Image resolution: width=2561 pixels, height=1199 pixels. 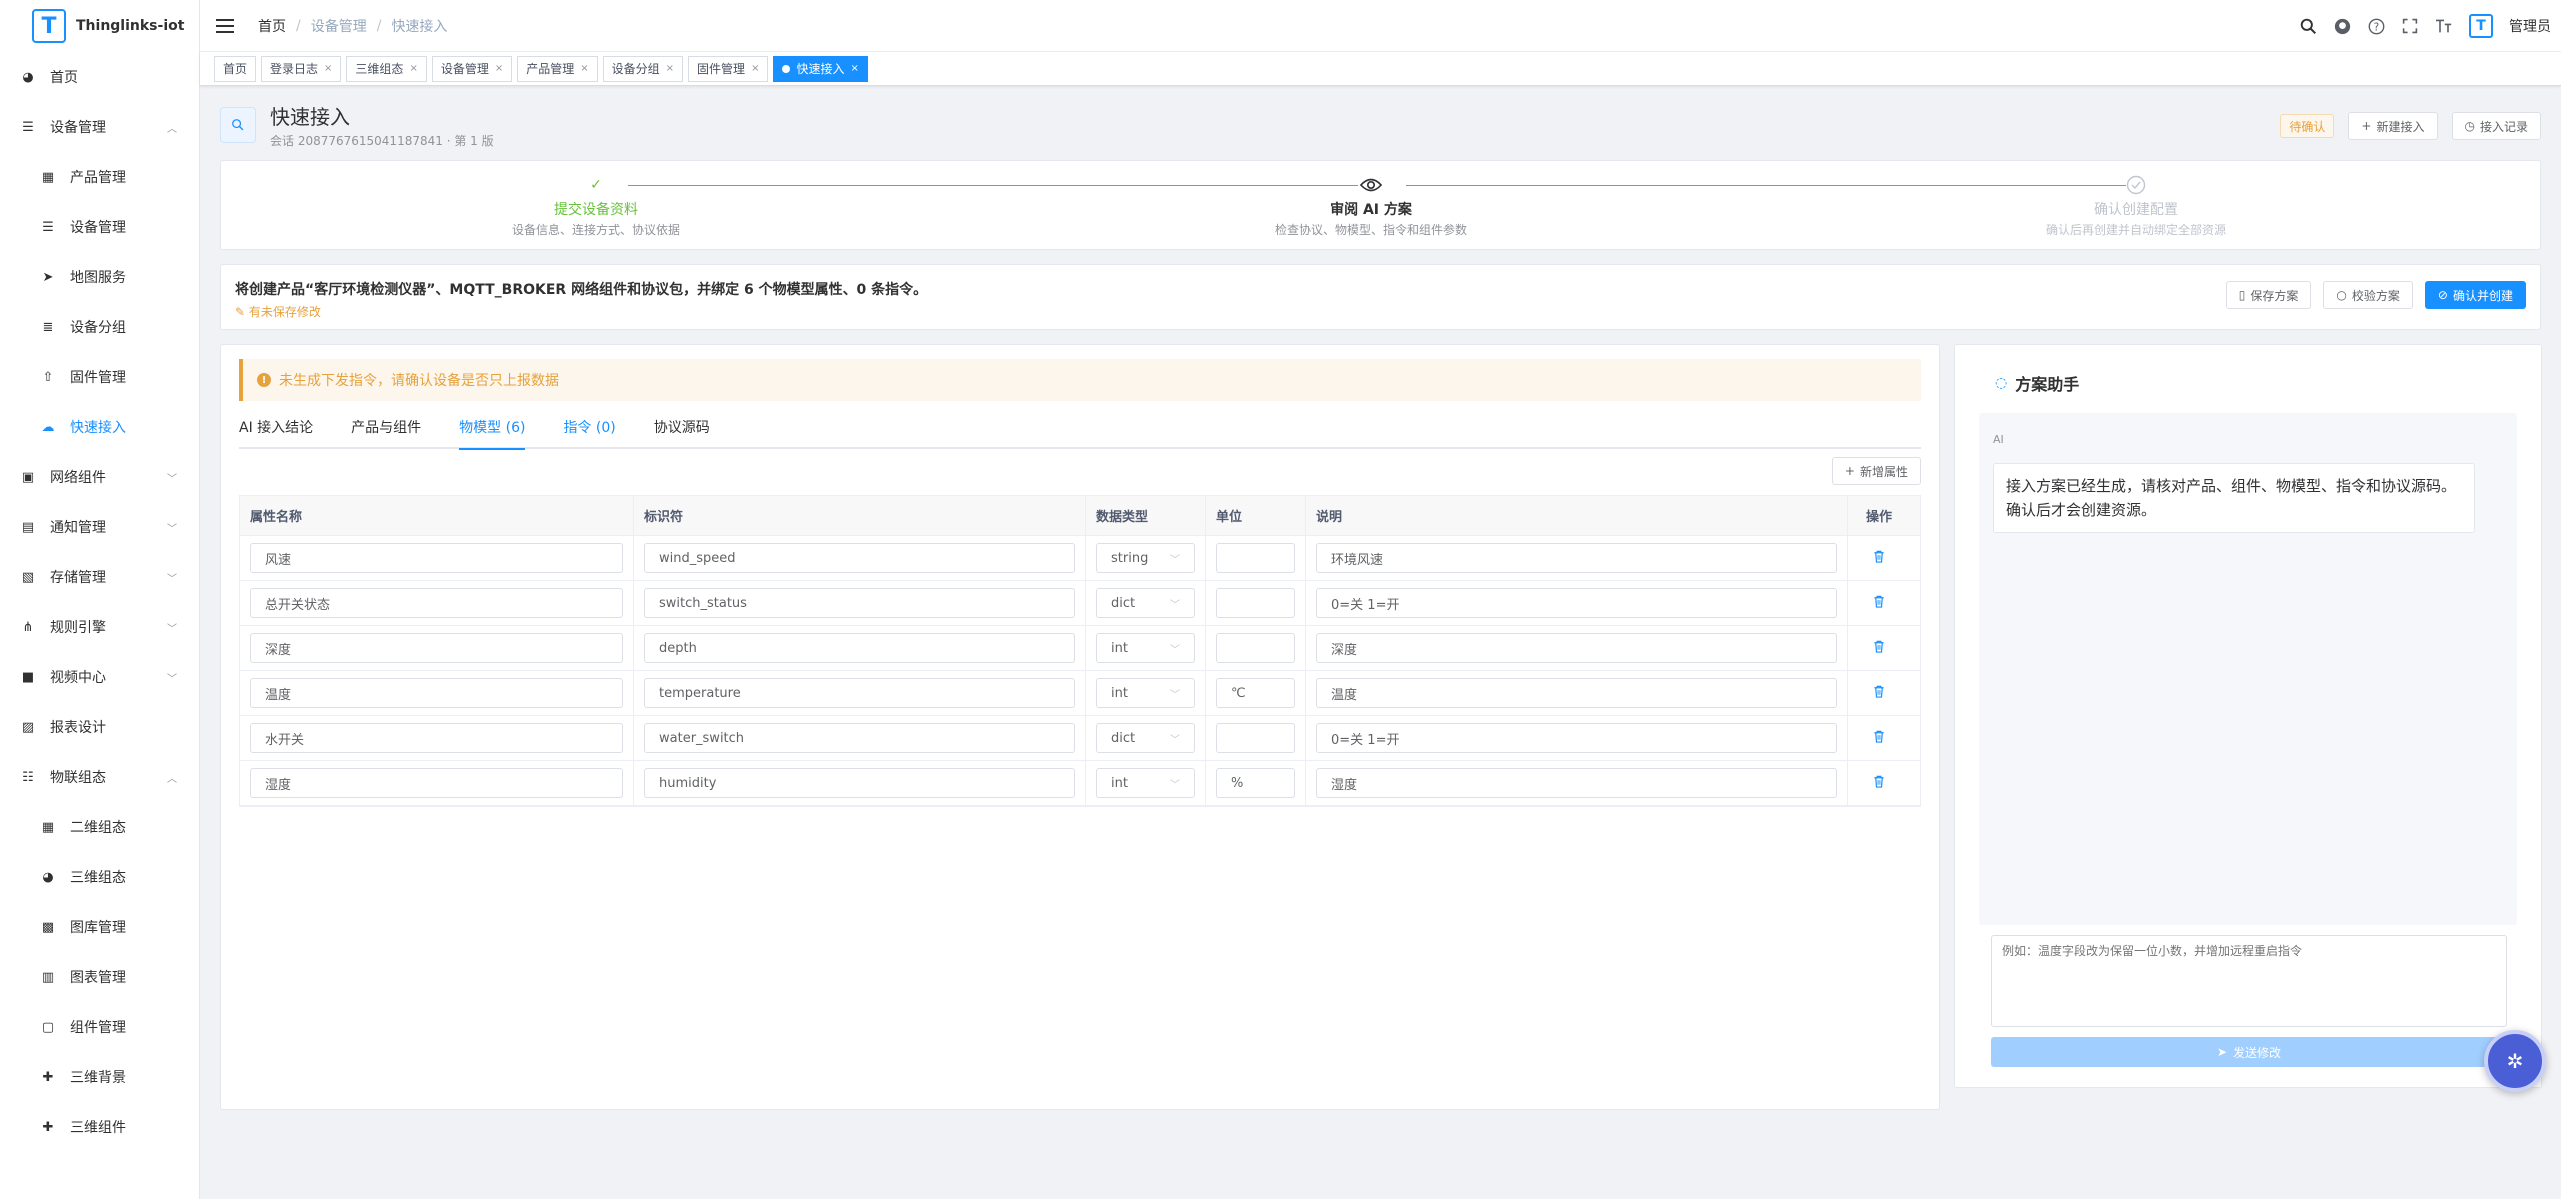 I want to click on plan-tab: 产品与组件, so click(x=386, y=427).